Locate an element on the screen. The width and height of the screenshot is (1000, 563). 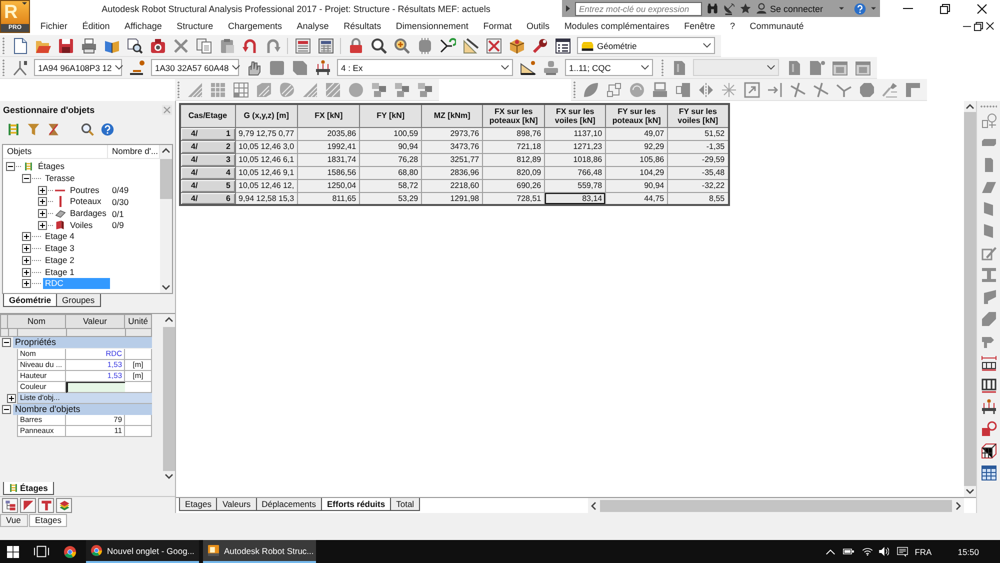
table-cell: 812,89 is located at coordinates (513, 159).